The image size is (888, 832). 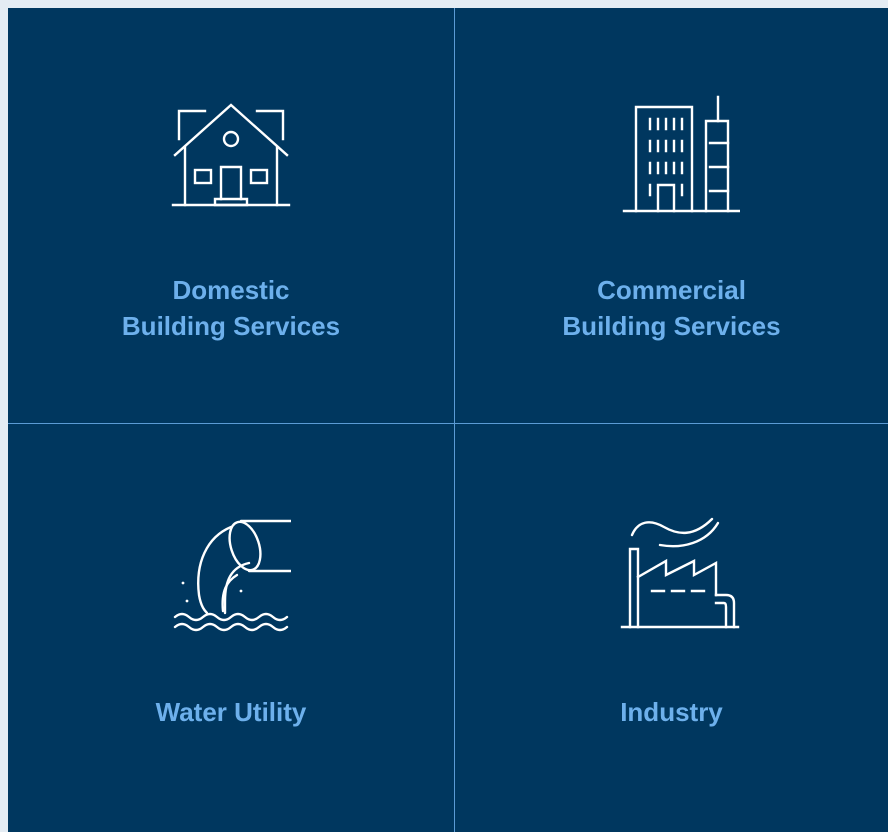 I want to click on factory-icon, so click(x=680, y=575).